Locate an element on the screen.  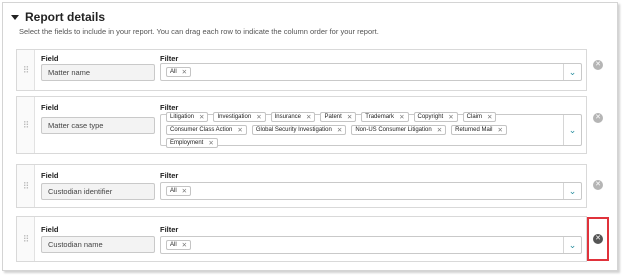
caret-down-icon is located at coordinates (15, 17).